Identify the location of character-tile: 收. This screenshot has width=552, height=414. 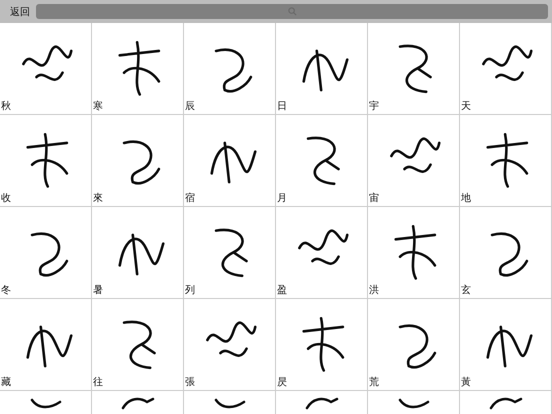
(46, 161).